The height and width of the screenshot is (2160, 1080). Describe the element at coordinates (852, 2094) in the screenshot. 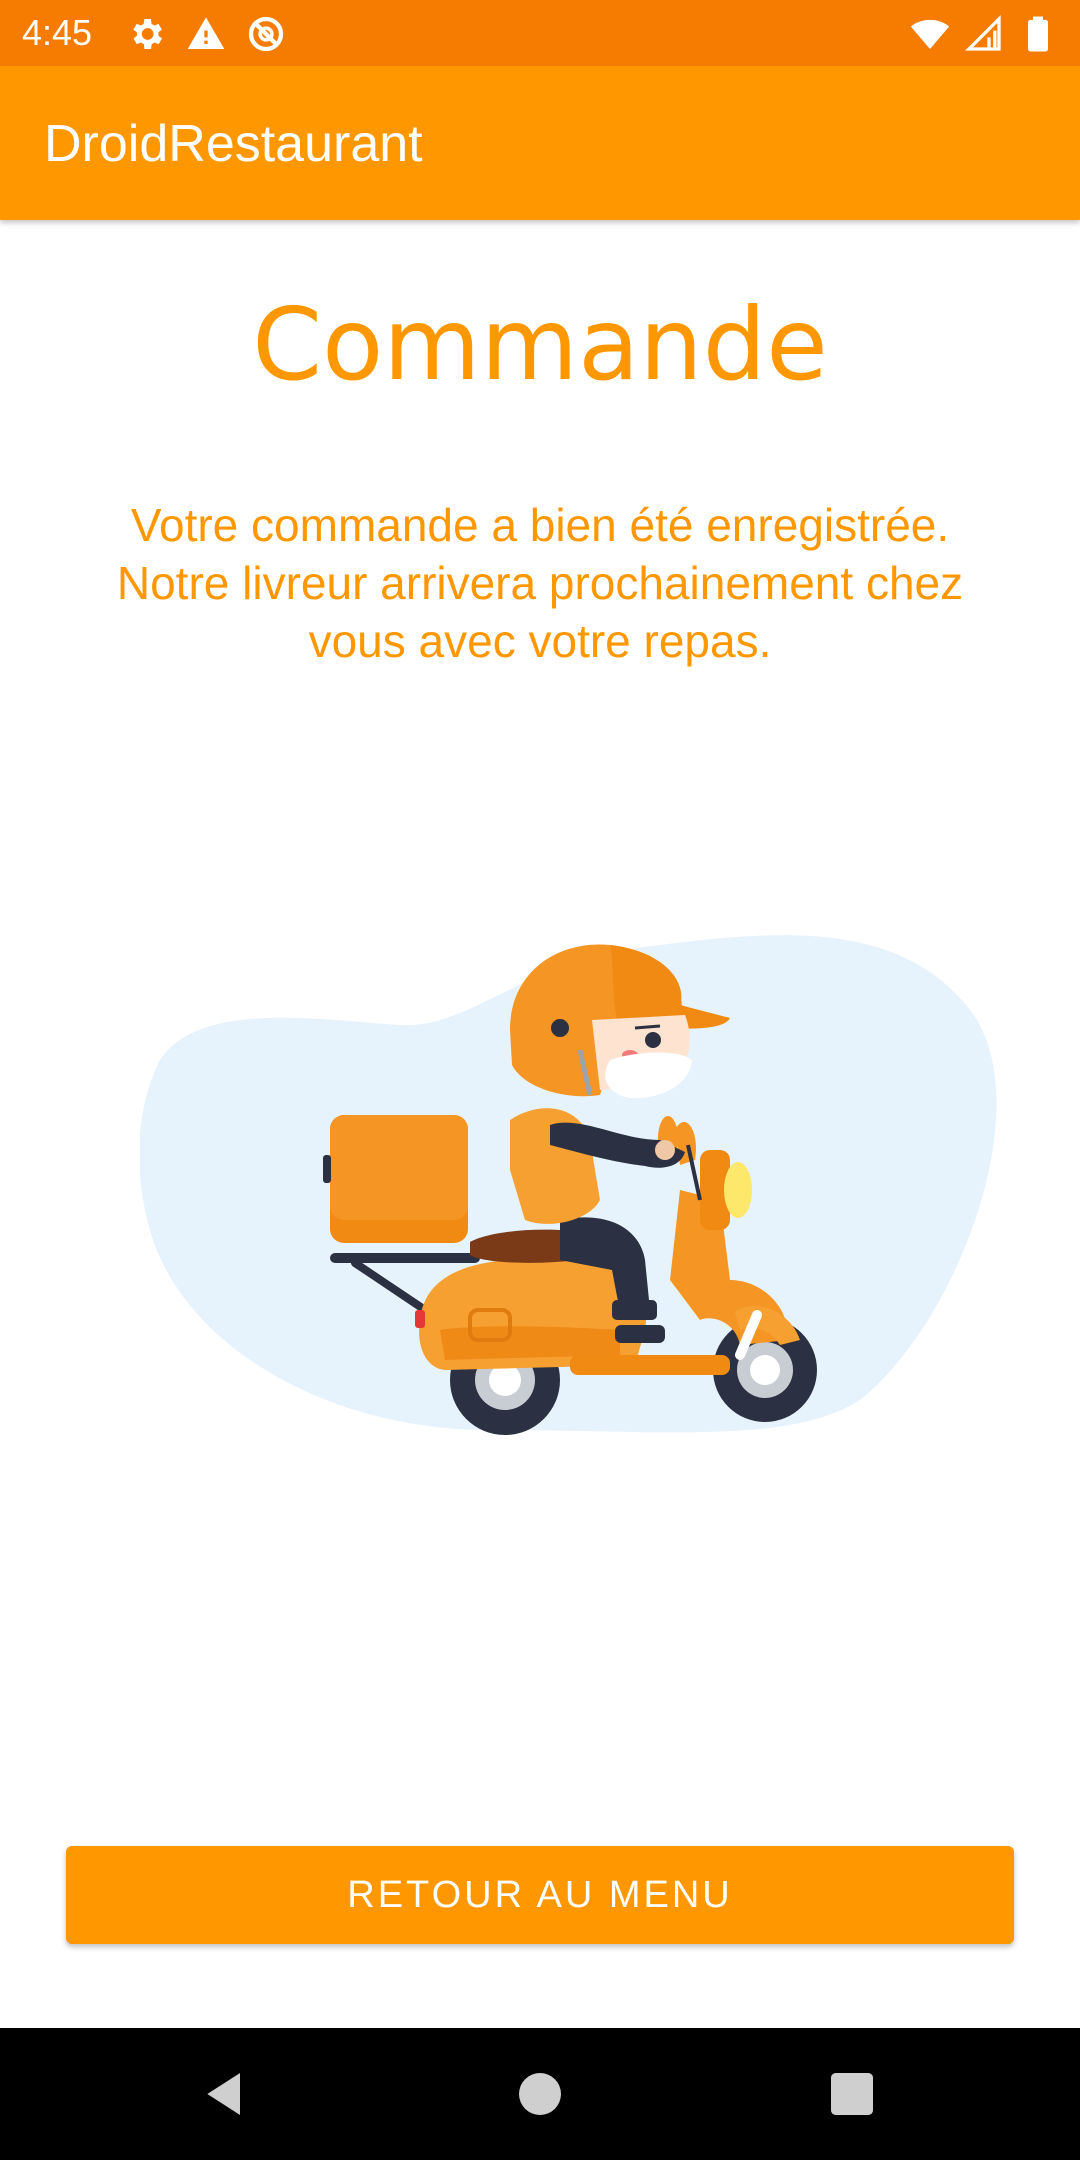

I see `recents-icon` at that location.